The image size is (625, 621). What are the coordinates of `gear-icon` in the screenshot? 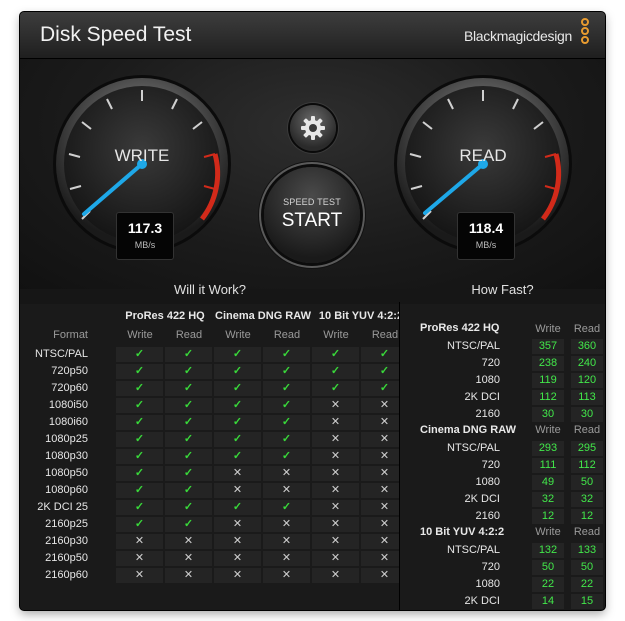 It's located at (313, 128).